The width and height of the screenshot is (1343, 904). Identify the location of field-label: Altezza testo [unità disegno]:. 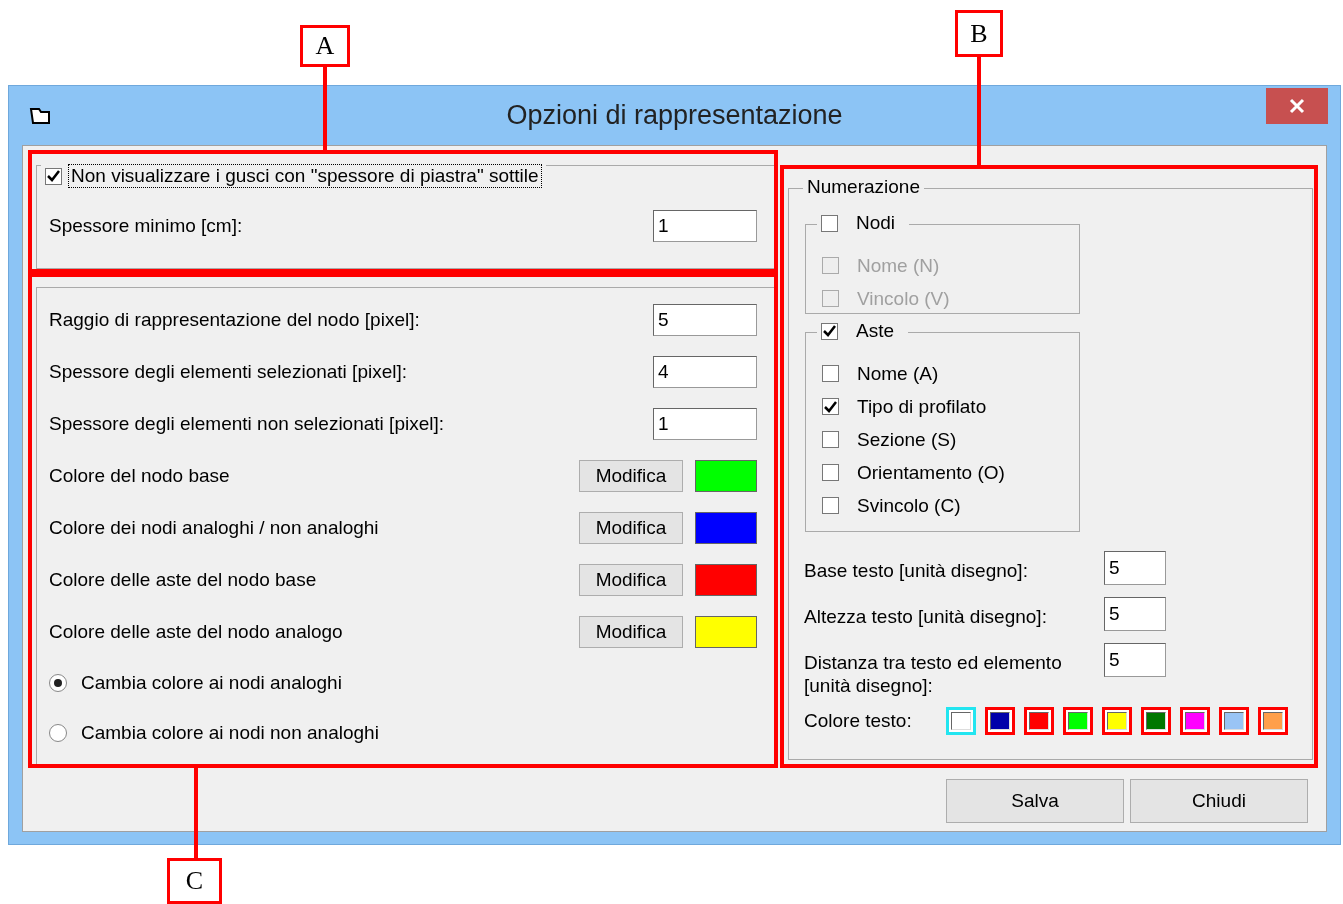
(926, 616).